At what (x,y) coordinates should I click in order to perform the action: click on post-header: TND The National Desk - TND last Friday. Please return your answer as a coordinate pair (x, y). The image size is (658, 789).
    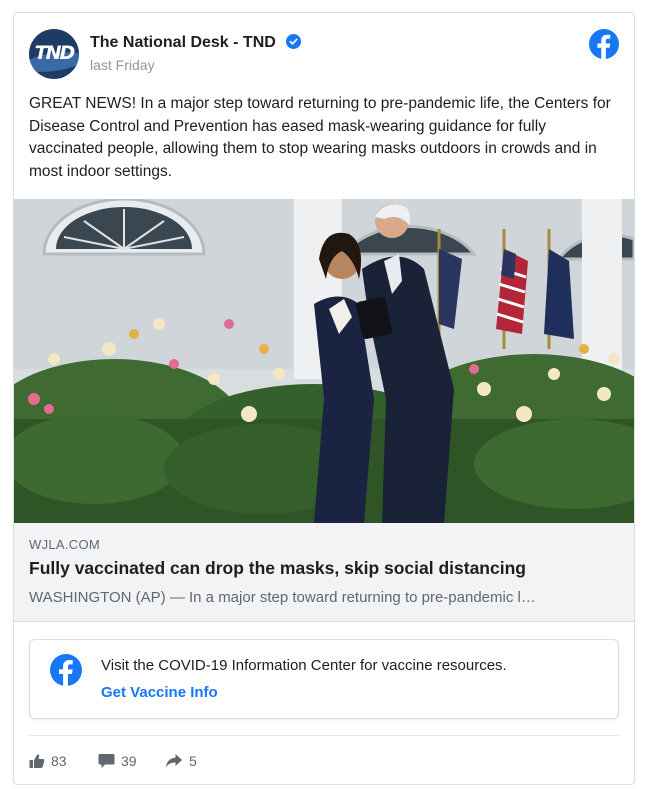
    Looking at the image, I should click on (324, 54).